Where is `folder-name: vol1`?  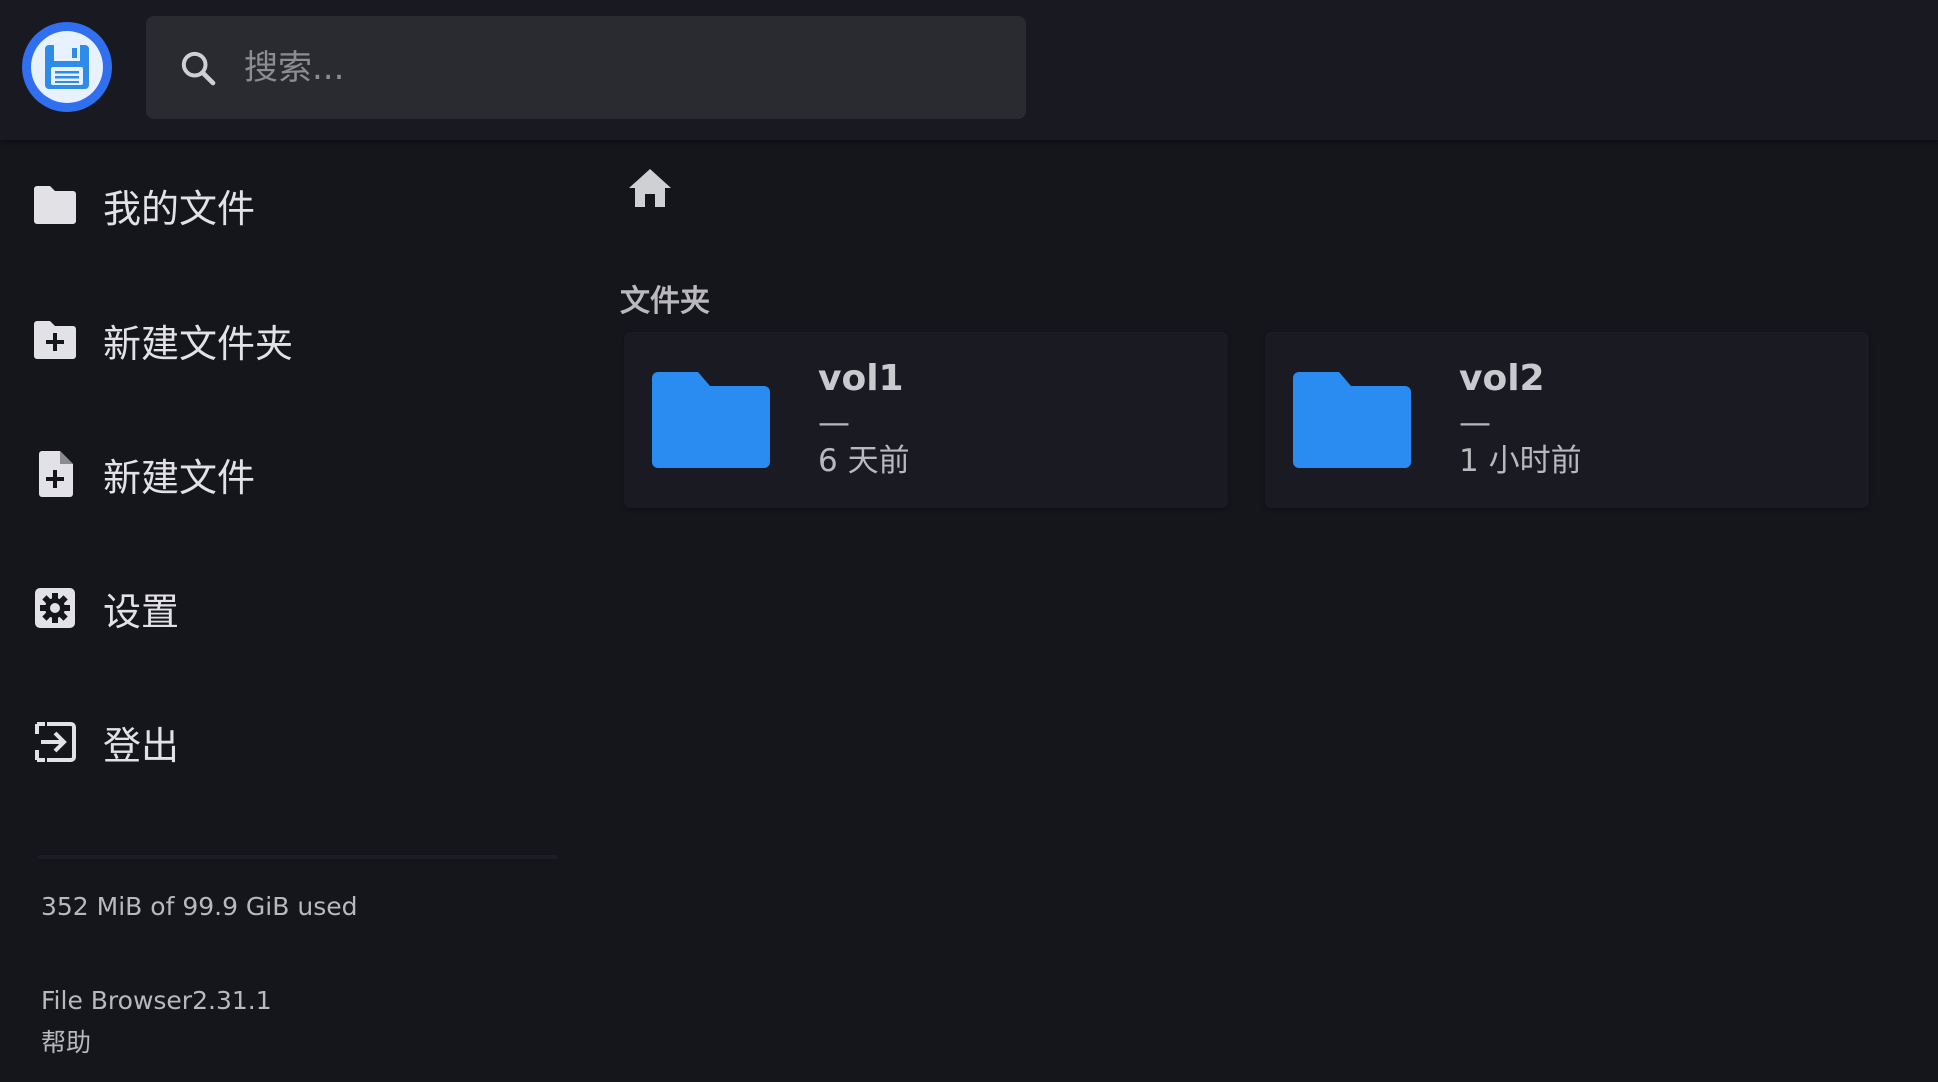 folder-name: vol1 is located at coordinates (861, 378).